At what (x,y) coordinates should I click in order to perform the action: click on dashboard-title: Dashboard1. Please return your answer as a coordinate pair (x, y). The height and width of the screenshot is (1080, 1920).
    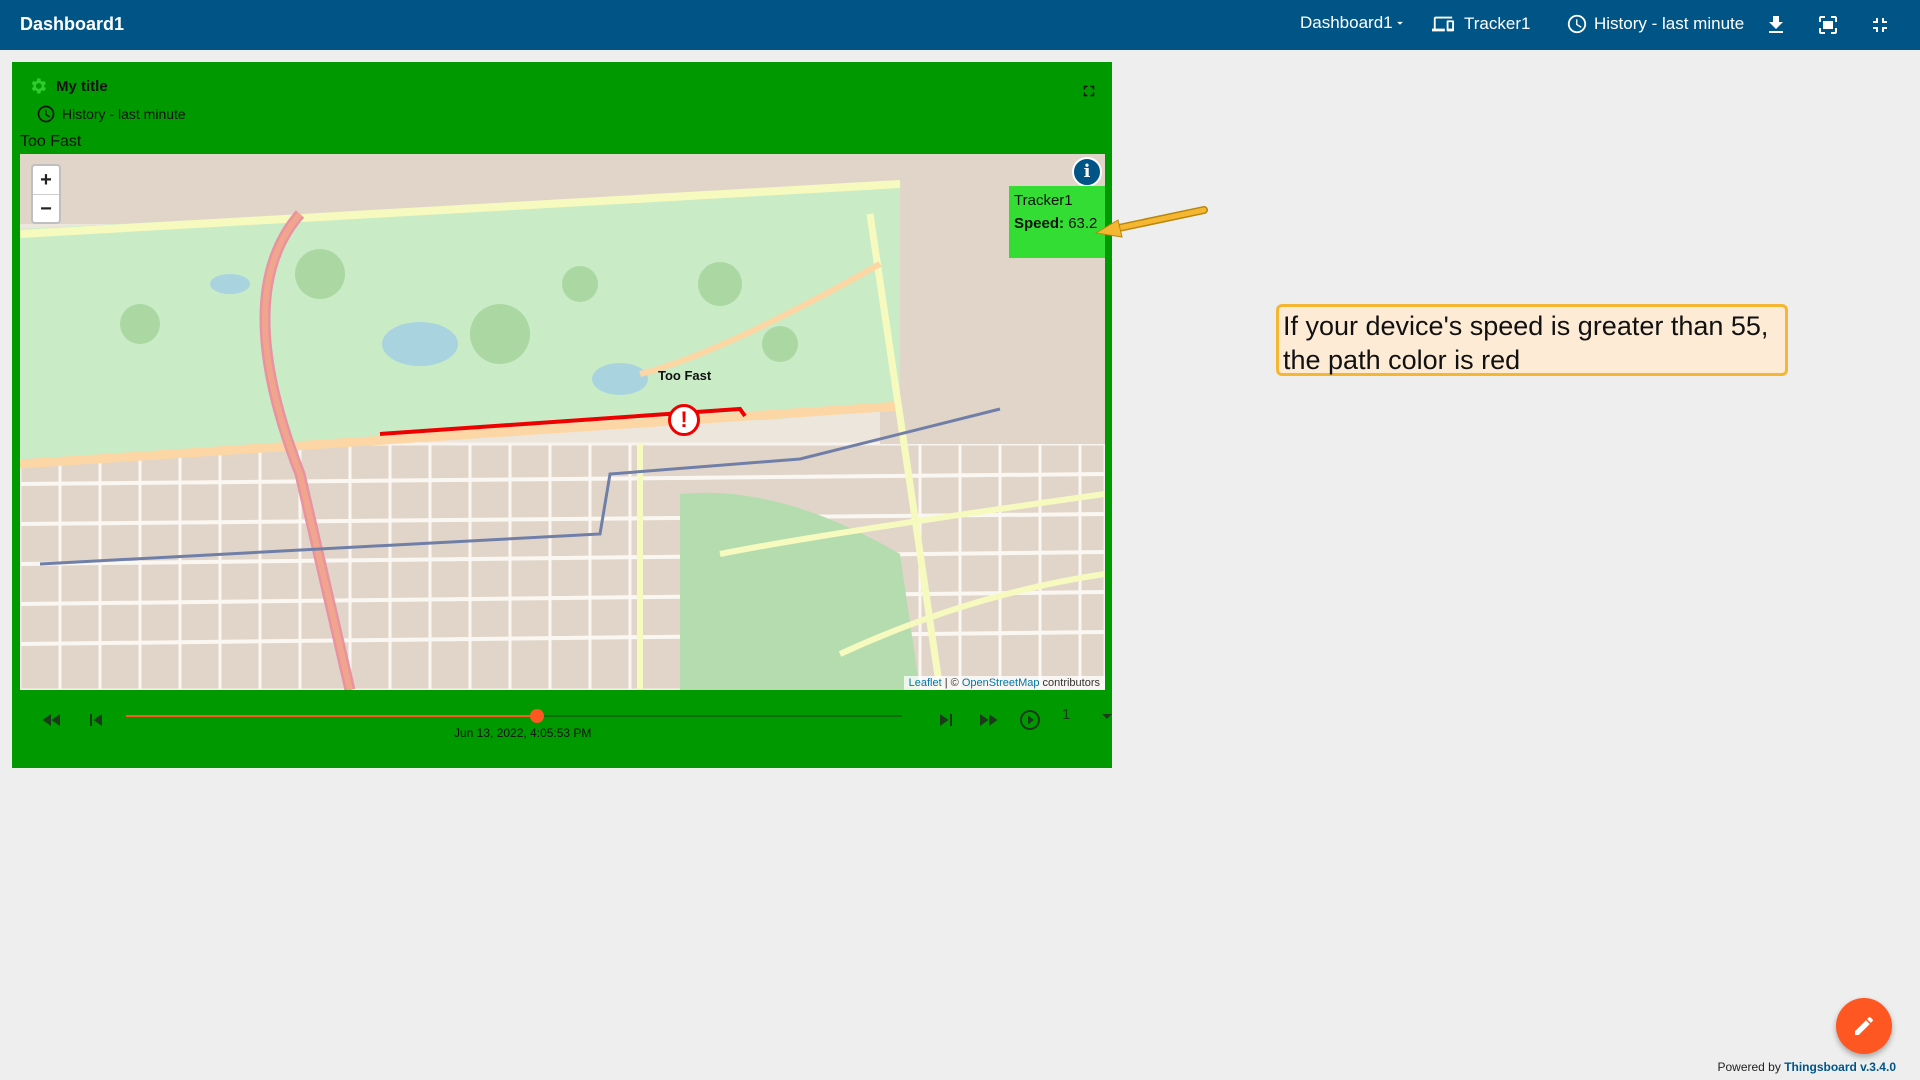
    Looking at the image, I should click on (72, 24).